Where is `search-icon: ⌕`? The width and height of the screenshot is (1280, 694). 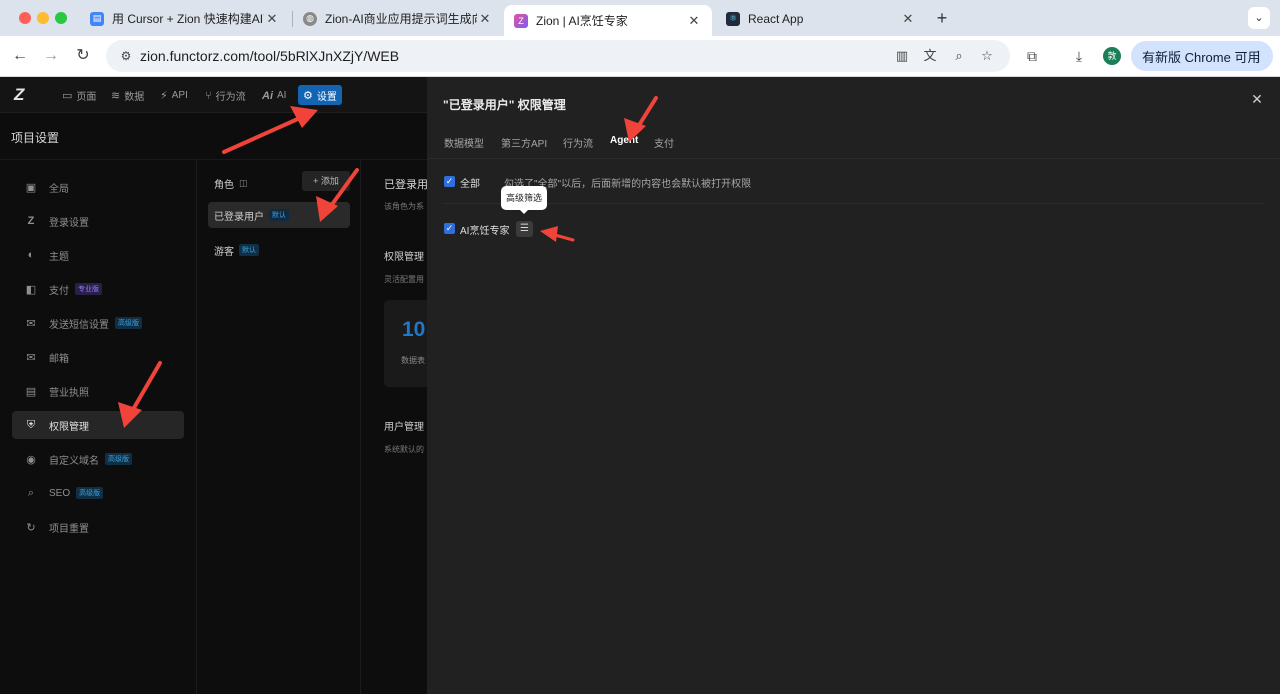
search-icon: ⌕ is located at coordinates (31, 492).